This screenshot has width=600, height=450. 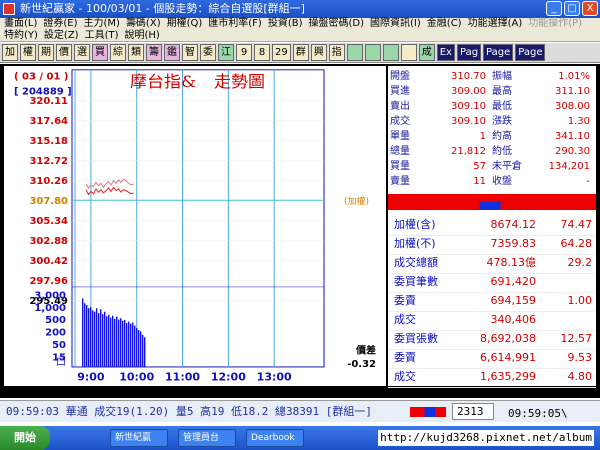 What do you see at coordinates (400, 136) in the screenshot?
I see `quote-label: 單量` at bounding box center [400, 136].